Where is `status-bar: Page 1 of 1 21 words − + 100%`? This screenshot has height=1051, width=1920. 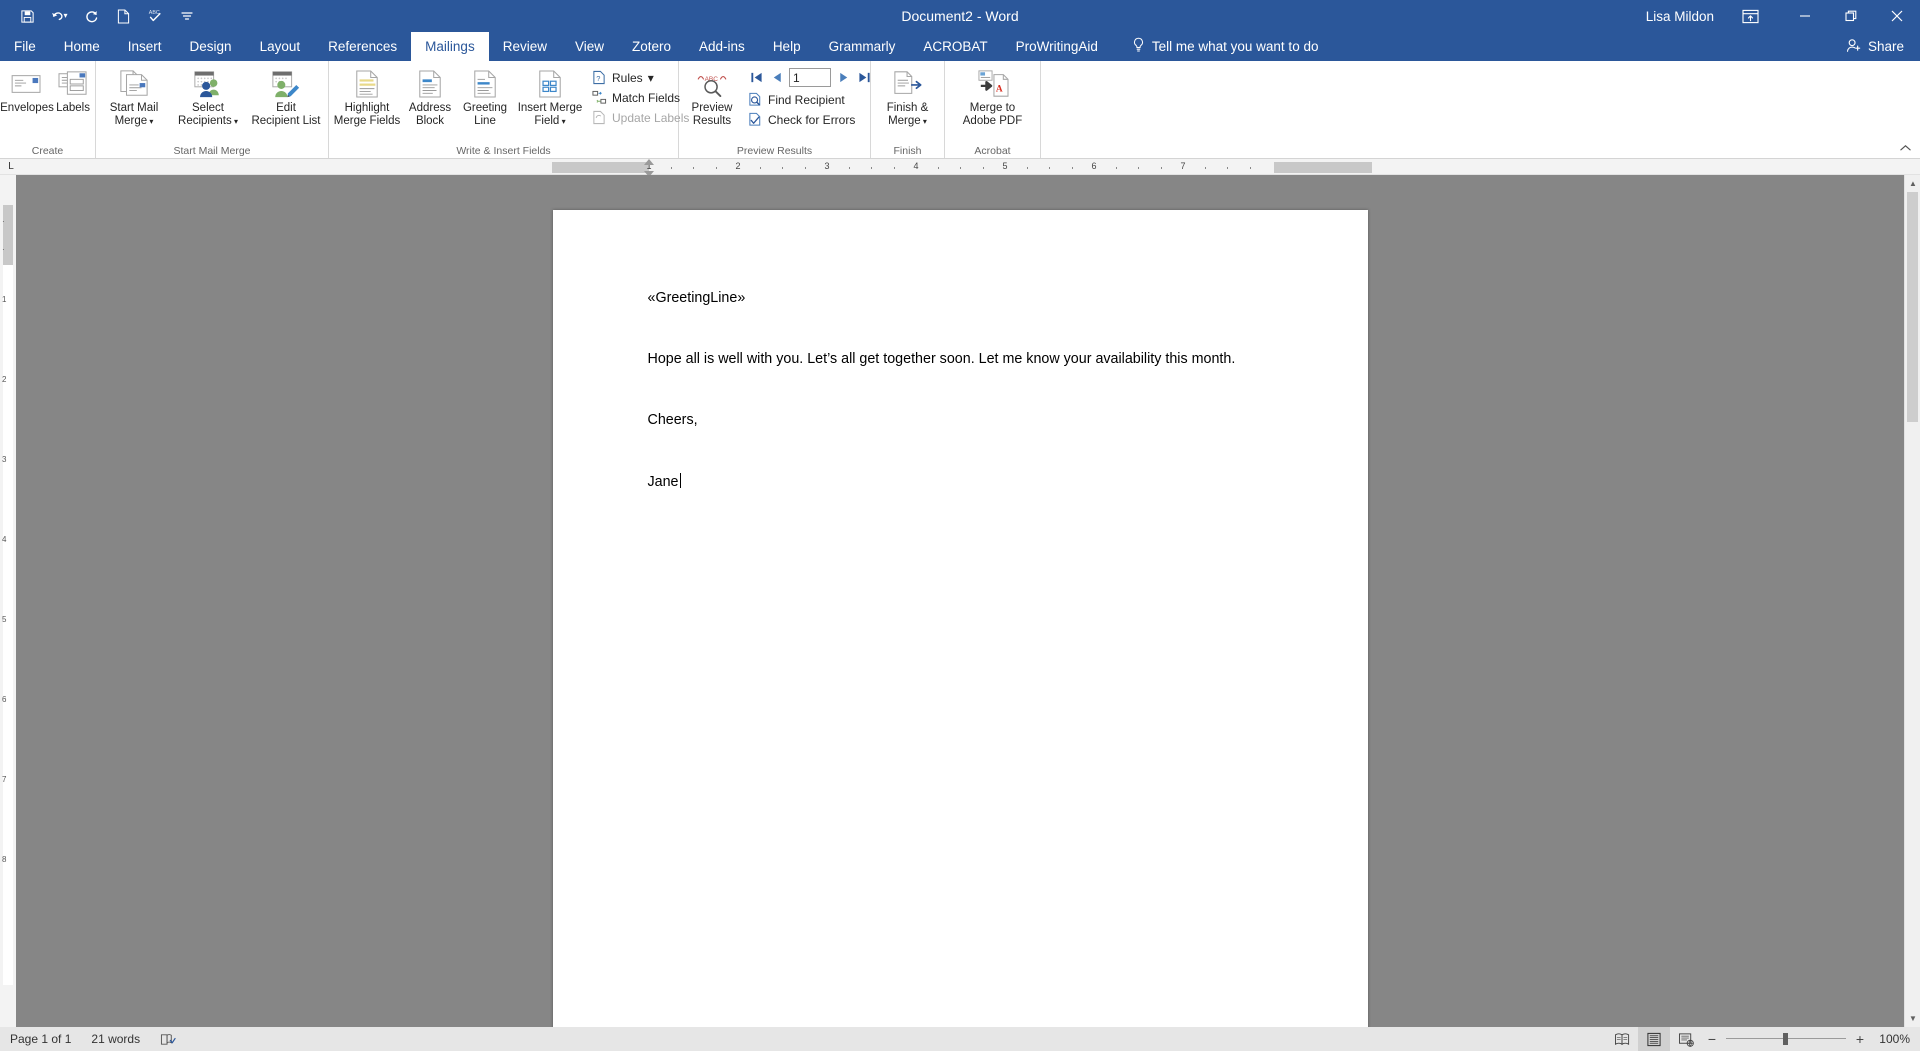 status-bar: Page 1 of 1 21 words − + 100% is located at coordinates (960, 1039).